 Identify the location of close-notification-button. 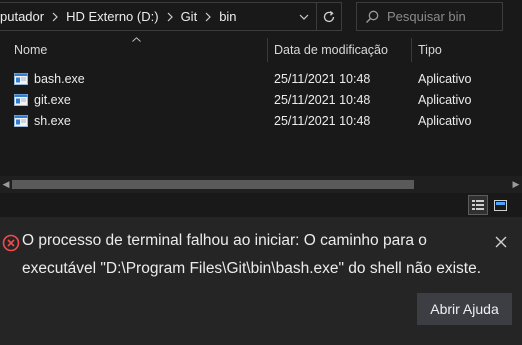
(501, 242).